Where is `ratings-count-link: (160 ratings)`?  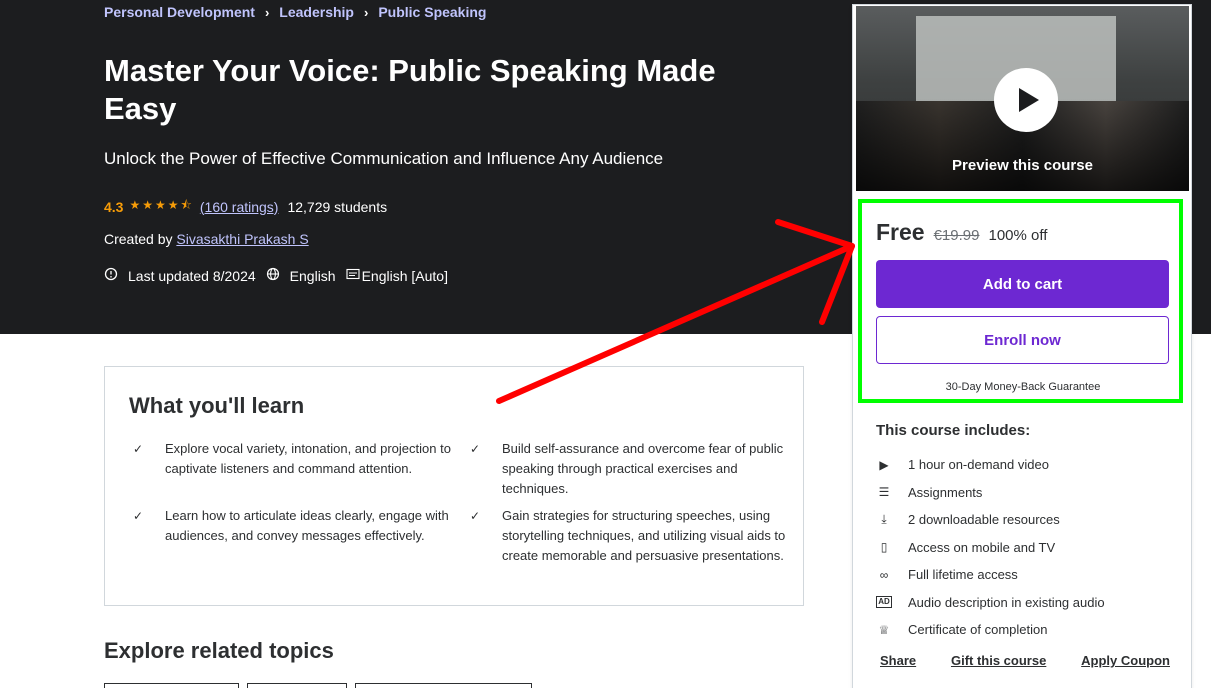 ratings-count-link: (160 ratings) is located at coordinates (239, 207).